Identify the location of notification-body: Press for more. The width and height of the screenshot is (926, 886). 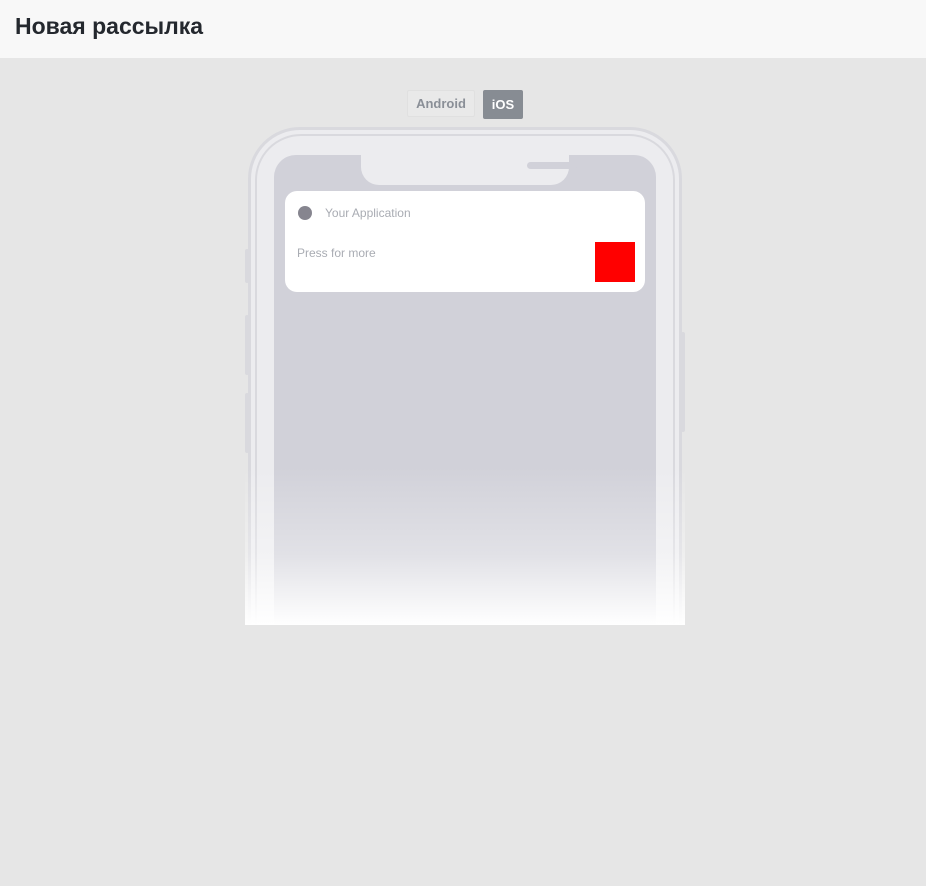
(336, 253).